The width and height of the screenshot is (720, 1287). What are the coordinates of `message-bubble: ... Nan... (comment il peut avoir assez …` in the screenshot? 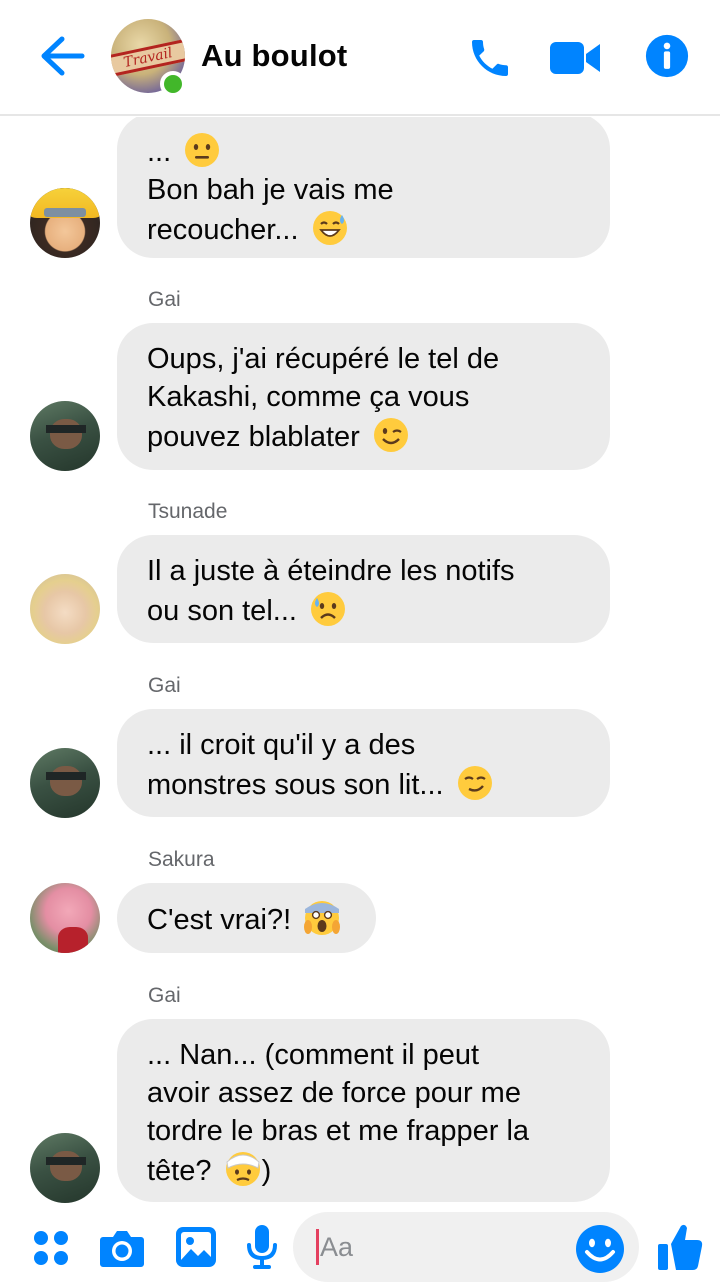 It's located at (363, 1110).